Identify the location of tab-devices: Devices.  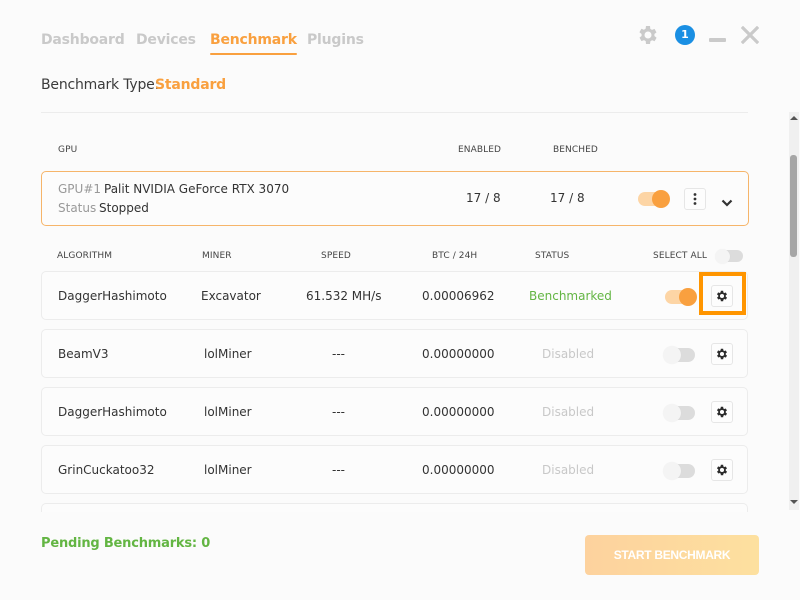
(166, 40).